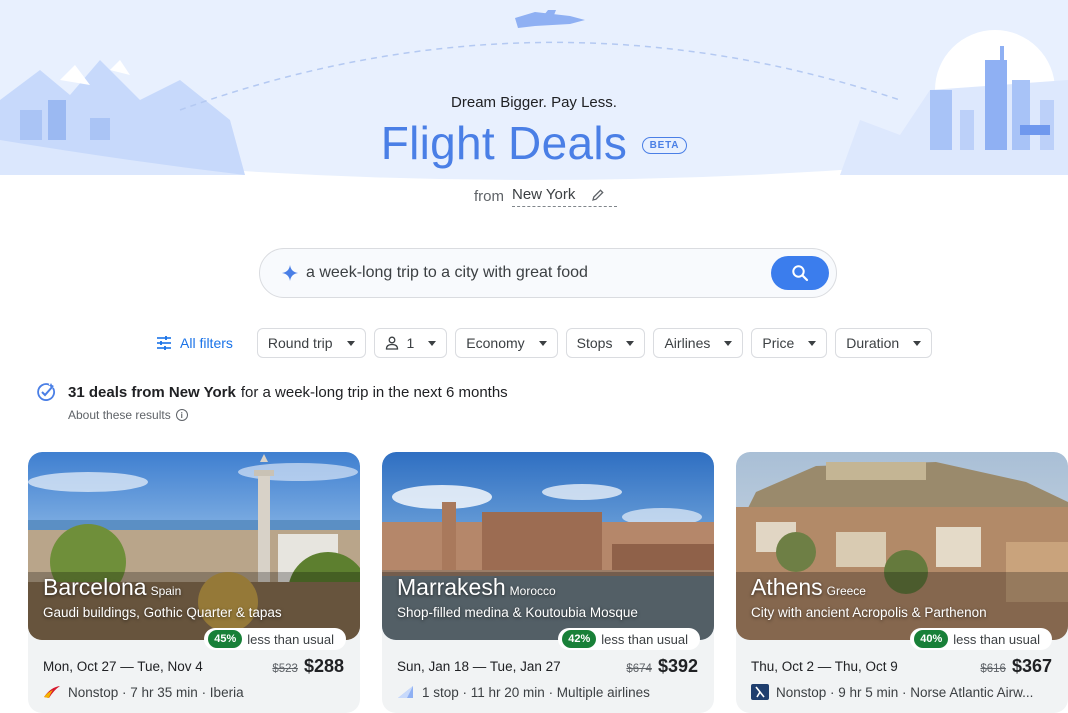 The height and width of the screenshot is (713, 1068). What do you see at coordinates (119, 415) in the screenshot?
I see `about-results-label: About these results` at bounding box center [119, 415].